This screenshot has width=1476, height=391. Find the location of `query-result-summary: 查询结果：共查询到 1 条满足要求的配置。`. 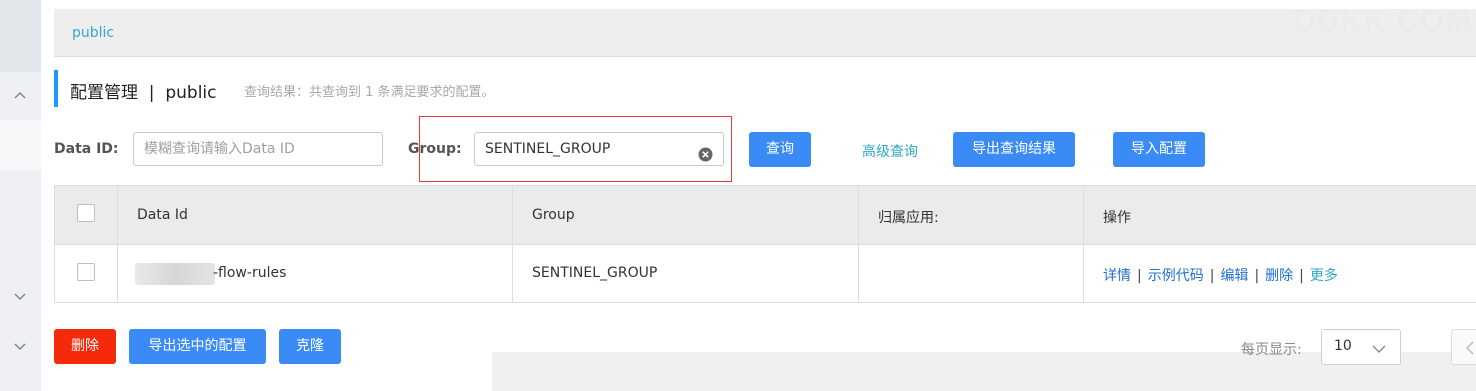

query-result-summary: 查询结果：共查询到 1 条满足要求的配置。 is located at coordinates (369, 92).